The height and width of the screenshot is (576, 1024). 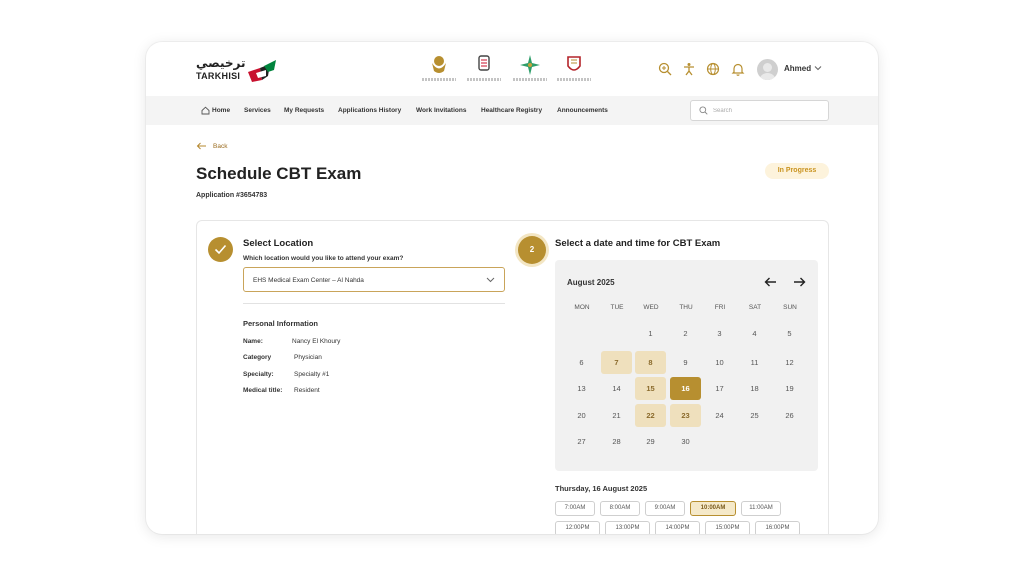 I want to click on page-title: Schedule CBT Exam, so click(x=279, y=173).